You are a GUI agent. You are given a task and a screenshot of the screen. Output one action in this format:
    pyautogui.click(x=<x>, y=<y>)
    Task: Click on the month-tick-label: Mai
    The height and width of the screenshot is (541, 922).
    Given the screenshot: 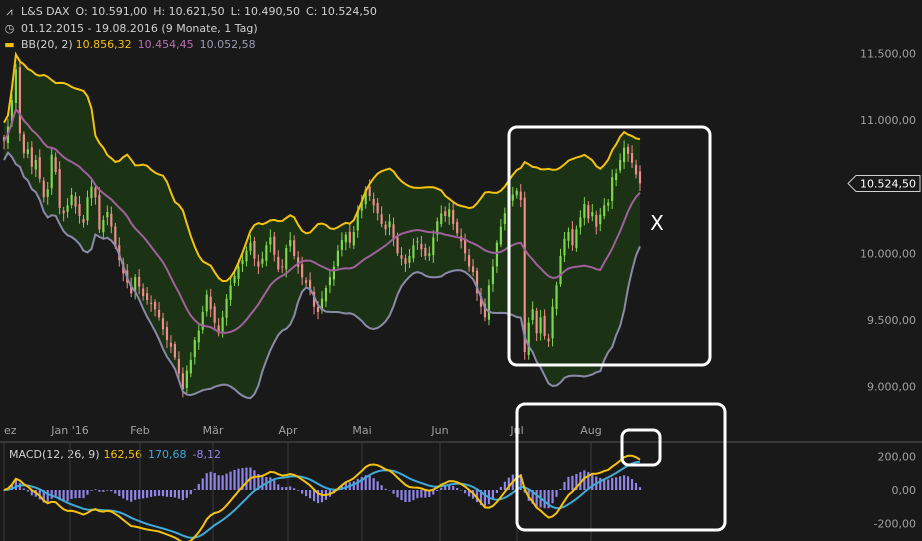 What is the action you would take?
    pyautogui.click(x=361, y=430)
    